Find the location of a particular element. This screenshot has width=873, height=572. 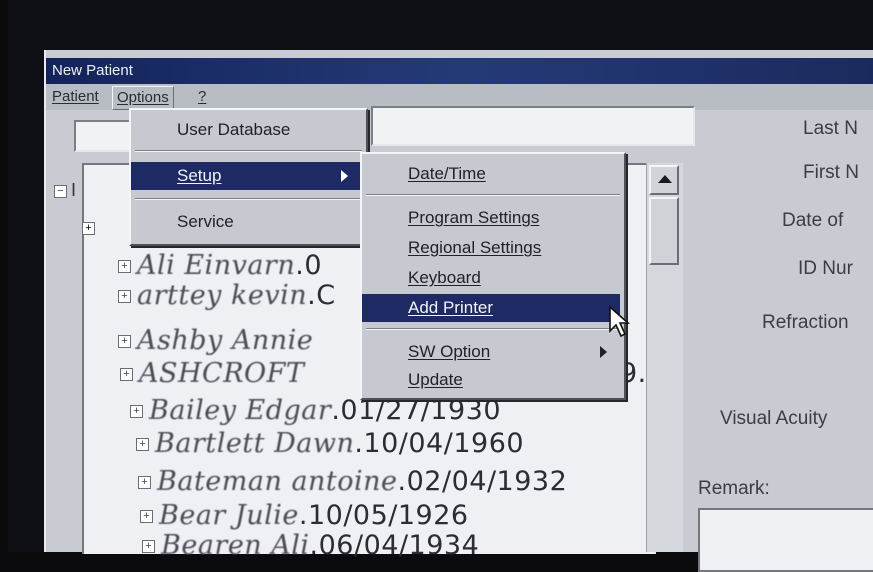

tree-root-label: I is located at coordinates (74, 190).